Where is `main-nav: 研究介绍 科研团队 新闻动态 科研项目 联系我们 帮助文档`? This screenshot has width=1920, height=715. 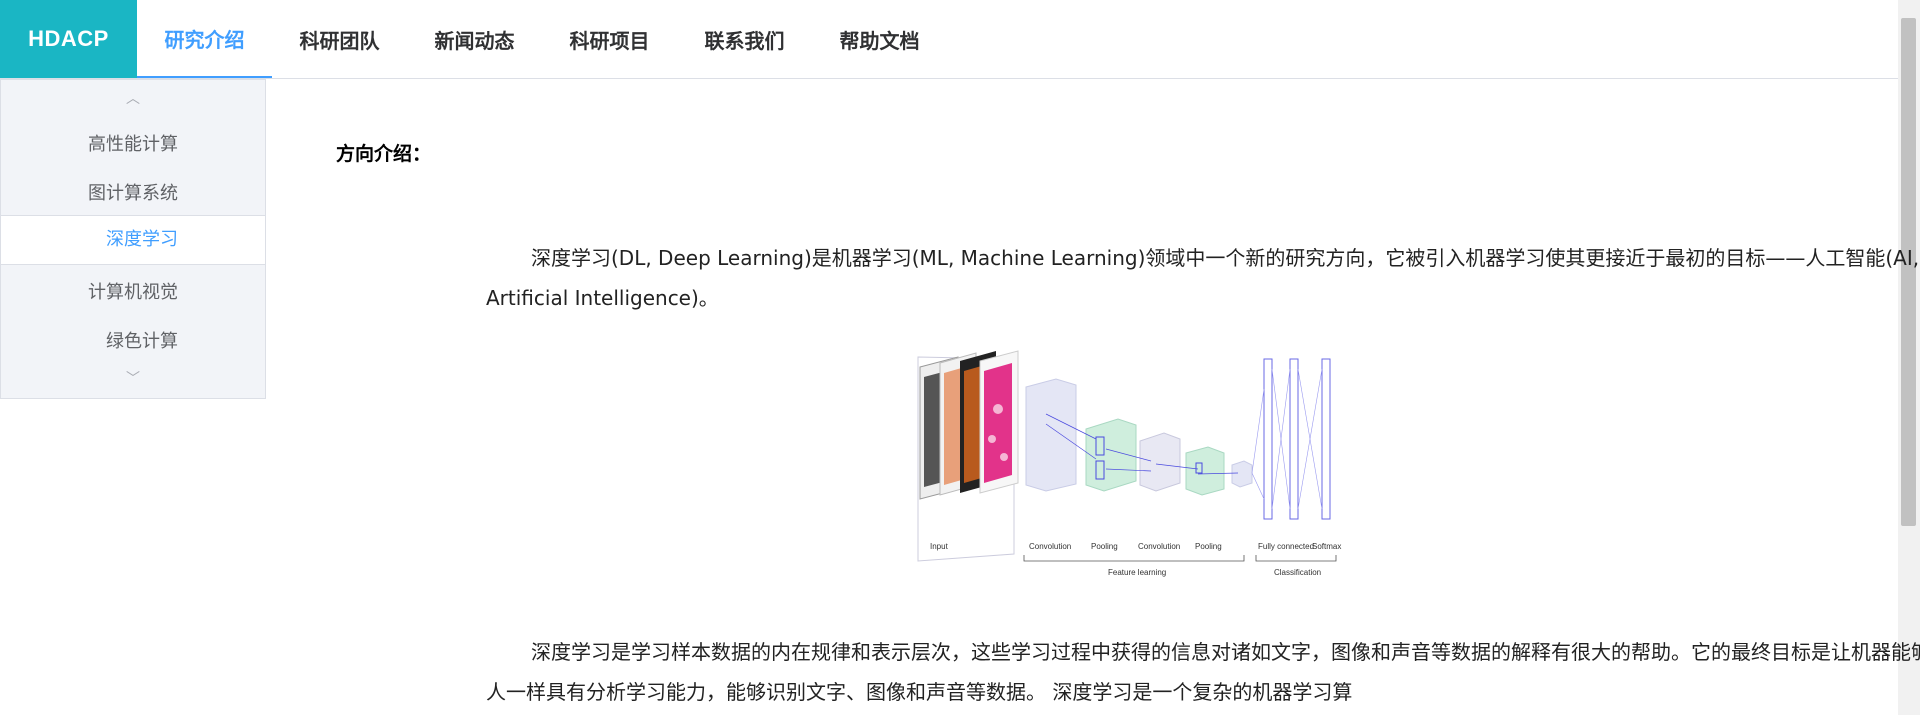 main-nav: 研究介绍 科研团队 新闻动态 科研项目 联系我们 帮助文档 is located at coordinates (542, 39).